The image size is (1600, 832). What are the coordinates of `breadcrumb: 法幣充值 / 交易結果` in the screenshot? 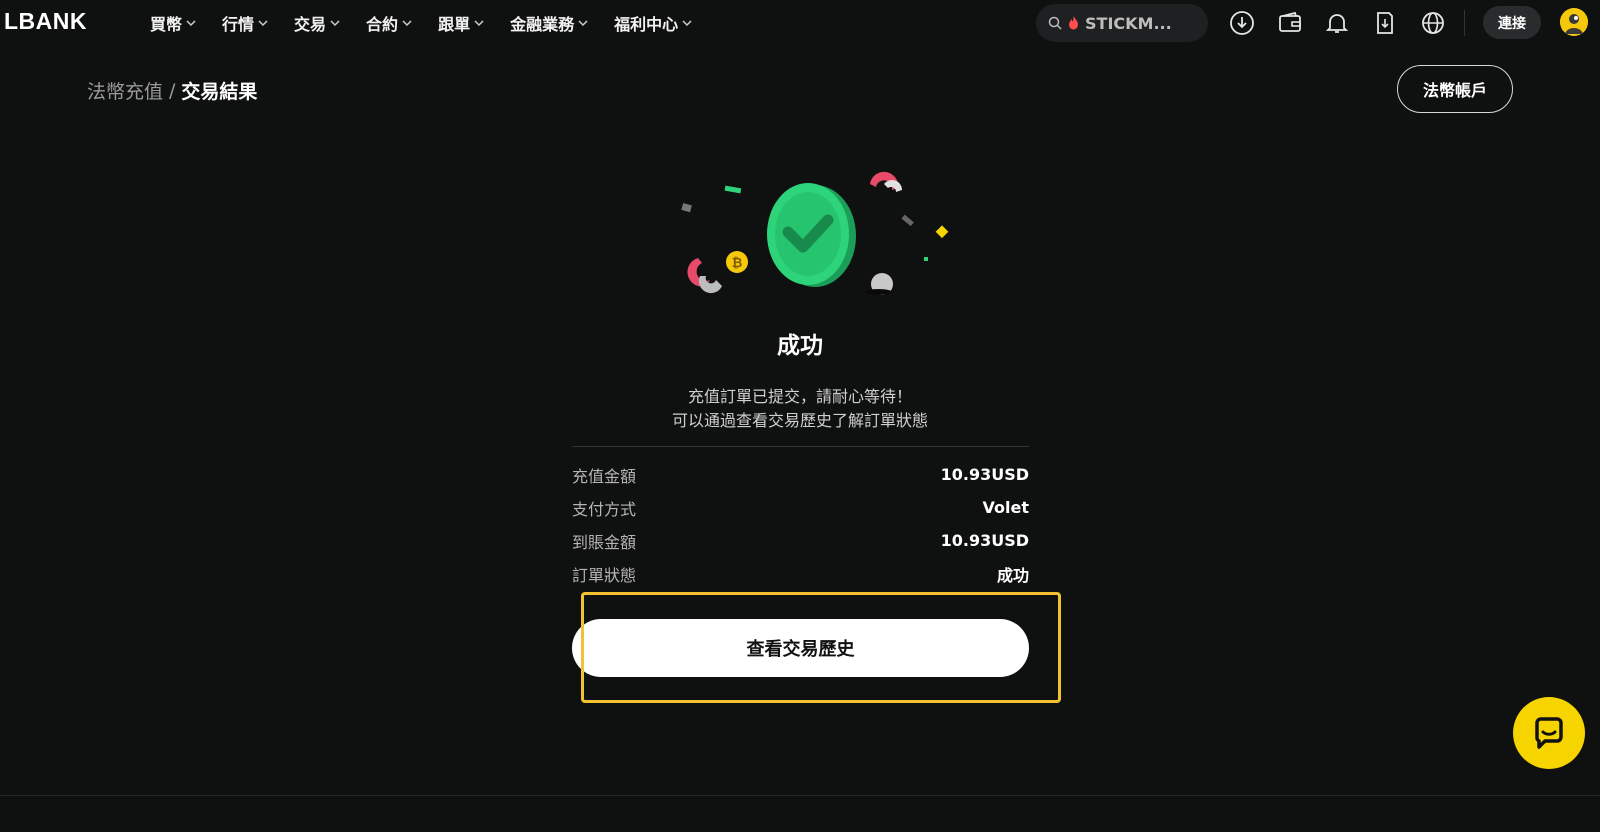 It's located at (172, 90).